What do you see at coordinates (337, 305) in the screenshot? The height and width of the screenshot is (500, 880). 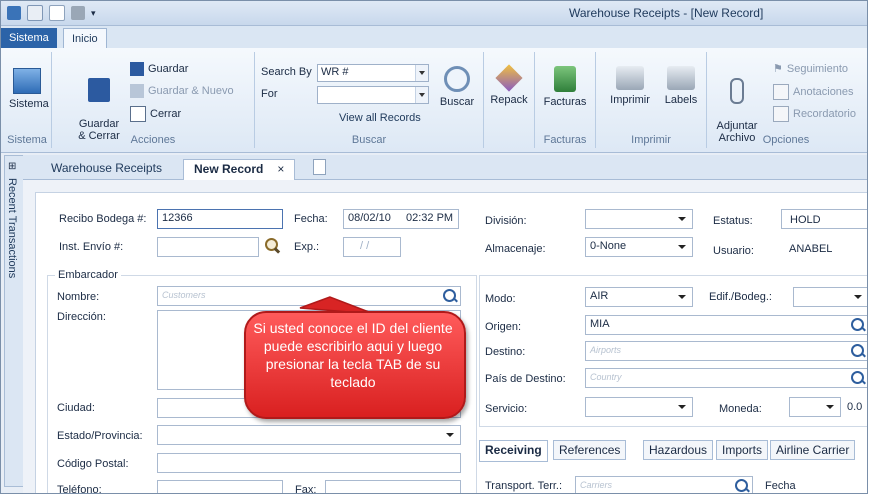 I see `callout-pointer` at bounding box center [337, 305].